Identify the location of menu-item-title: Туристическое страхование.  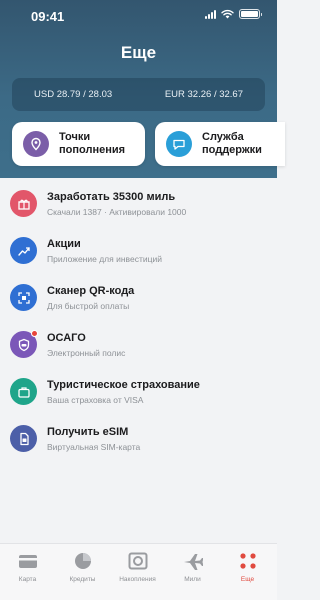
(123, 385).